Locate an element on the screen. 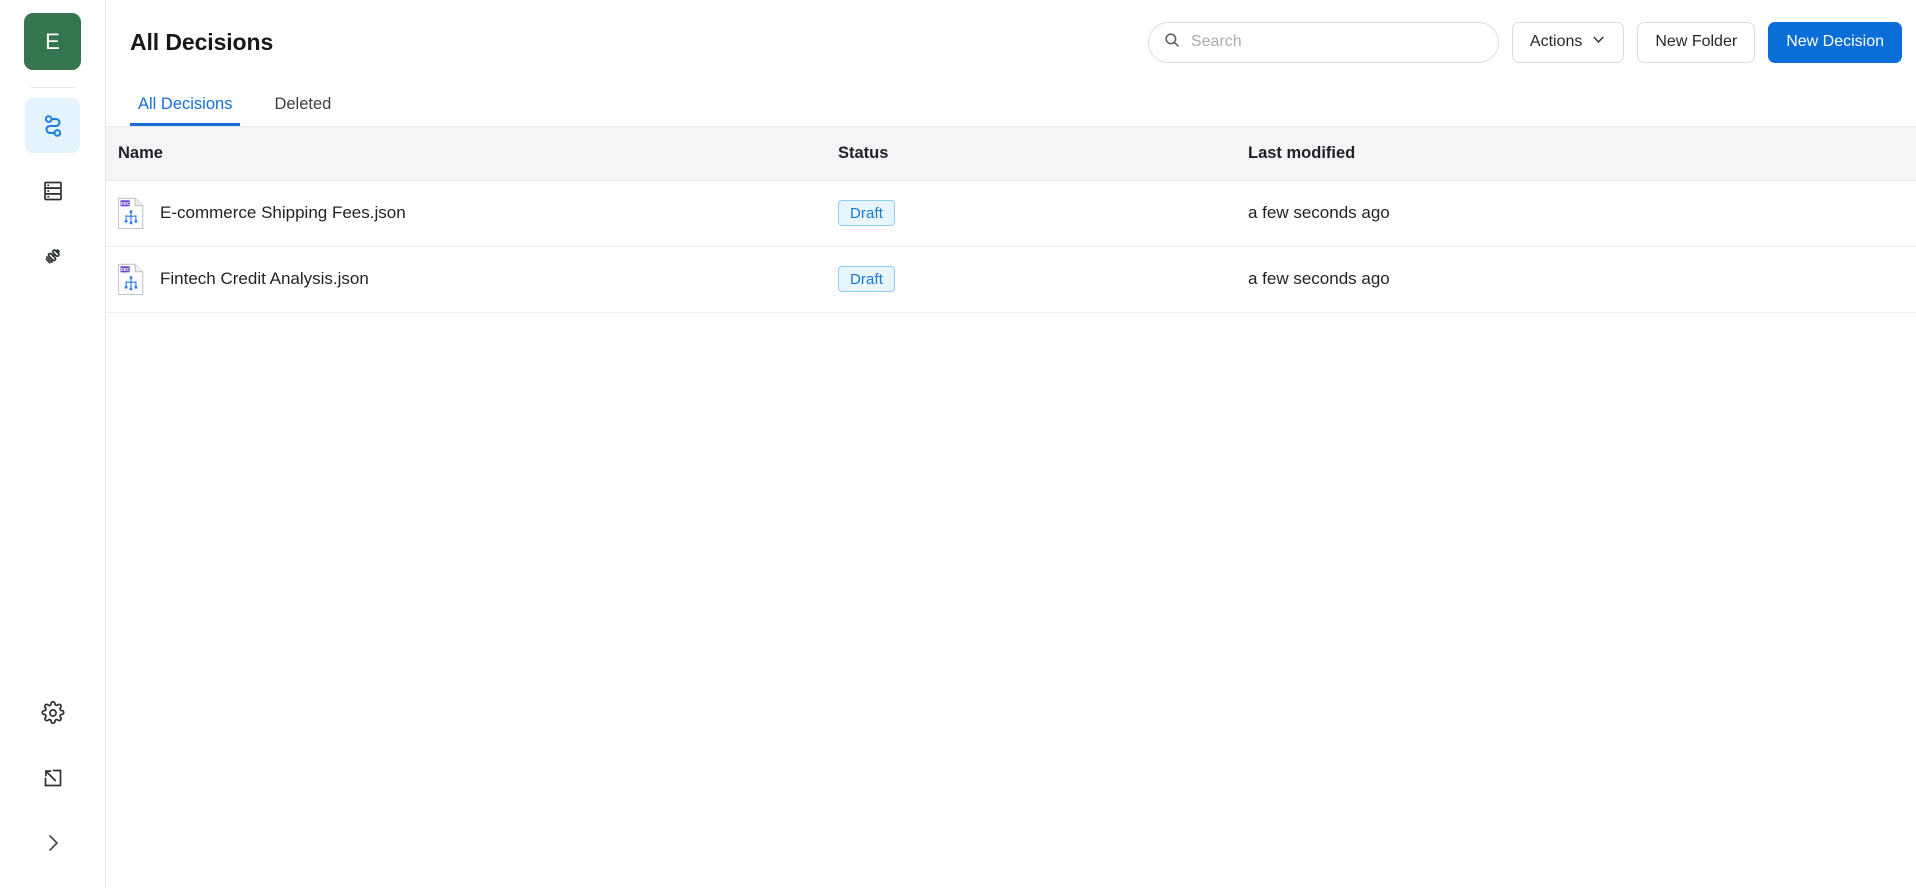 The width and height of the screenshot is (1916, 888). file-name: Fintech Credit Analysis.json is located at coordinates (264, 278).